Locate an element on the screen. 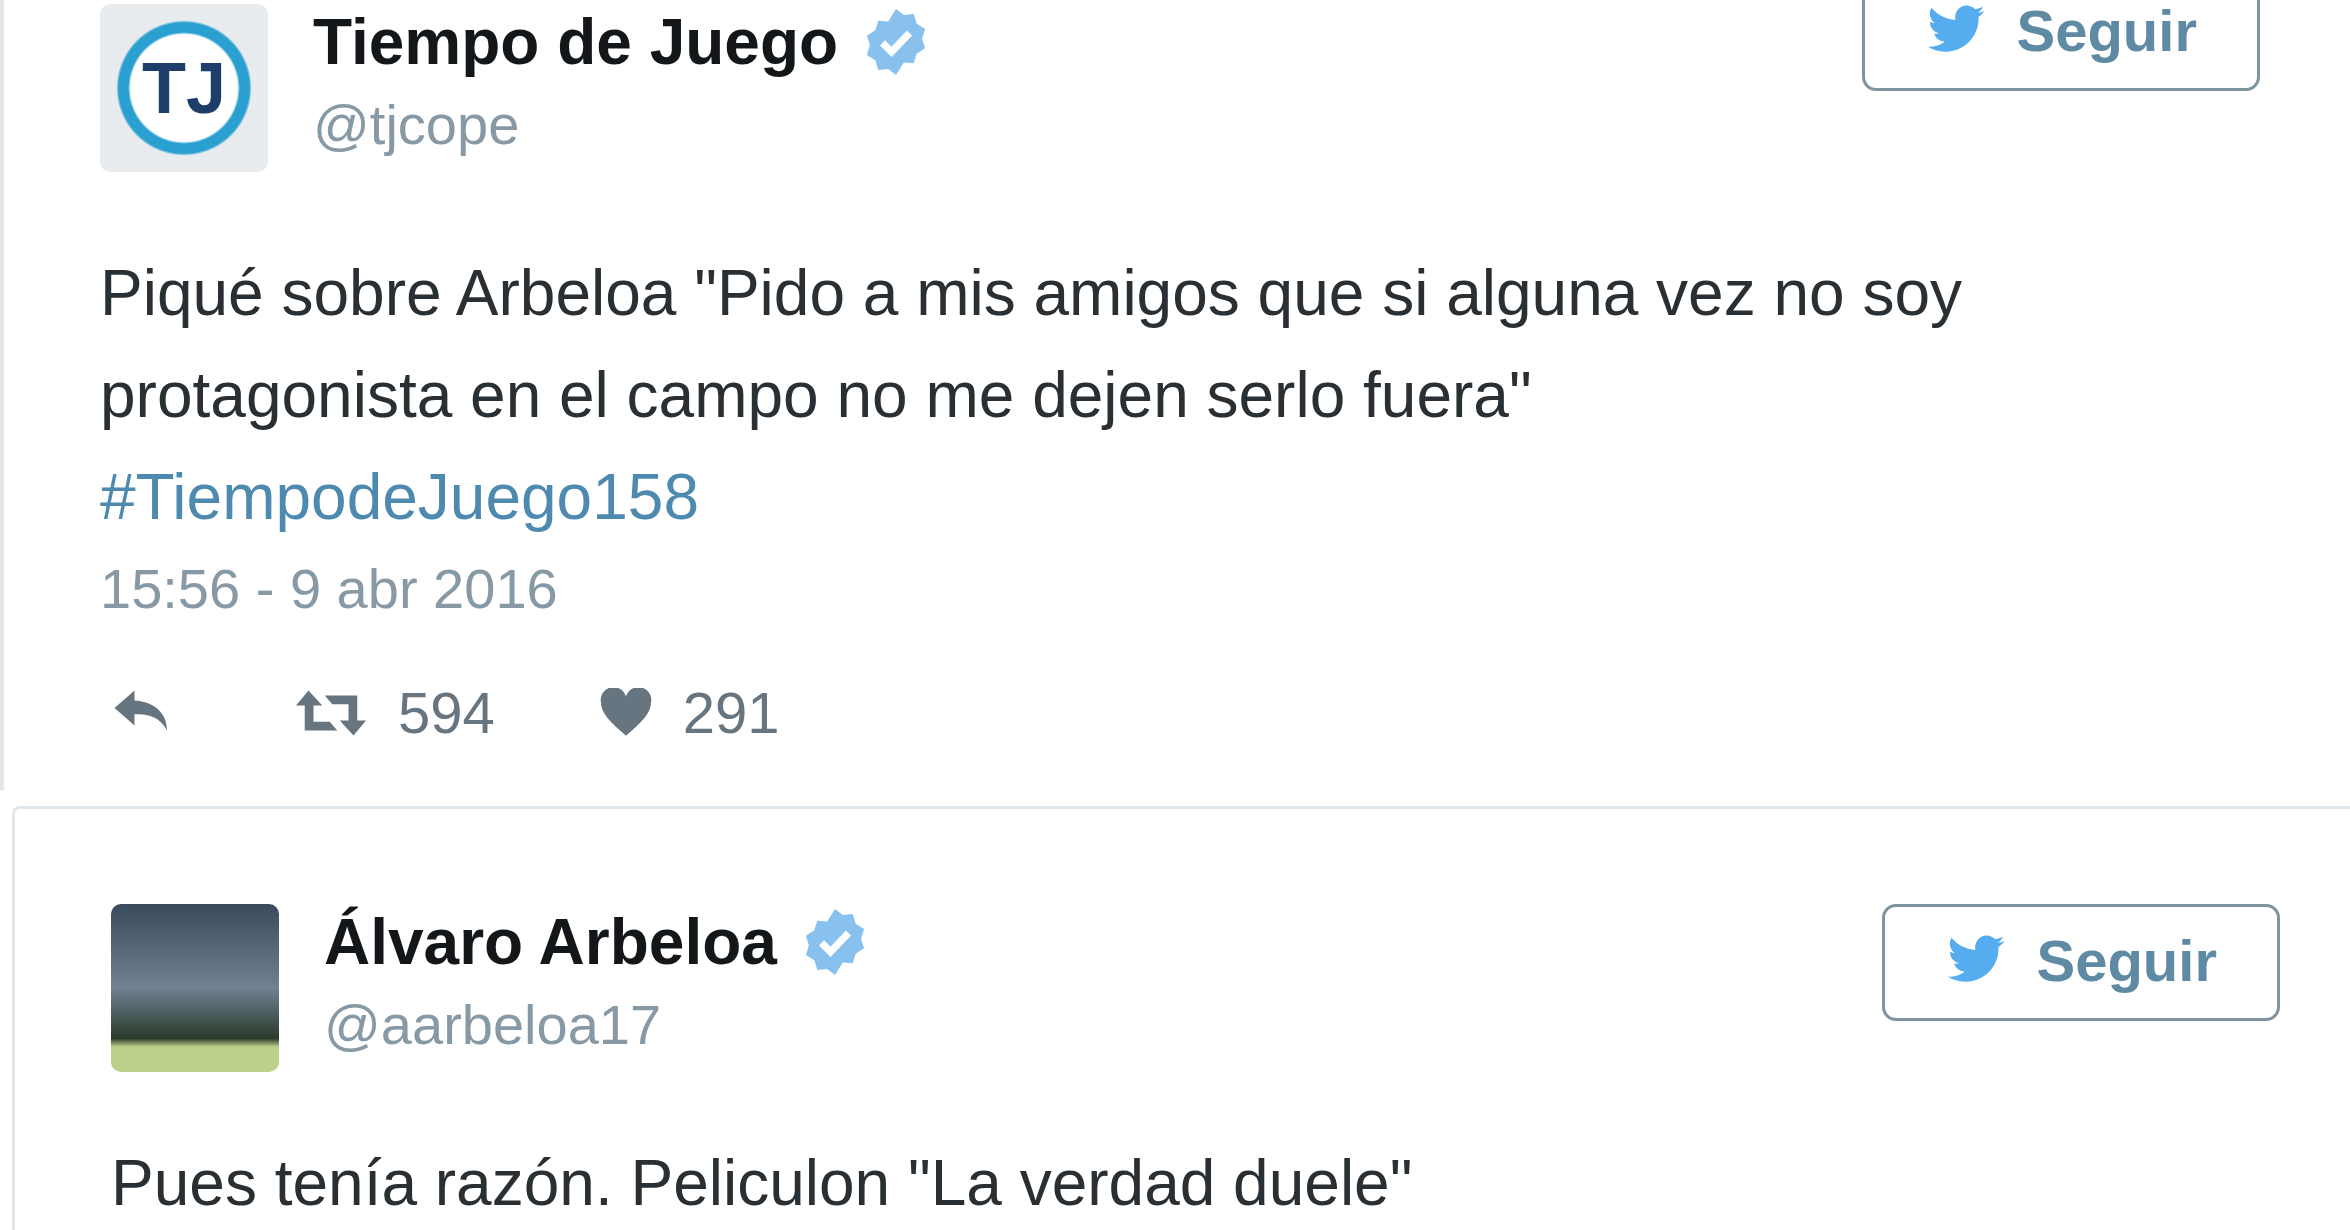  account-name: Álvaro Arbeloa is located at coordinates (550, 942).